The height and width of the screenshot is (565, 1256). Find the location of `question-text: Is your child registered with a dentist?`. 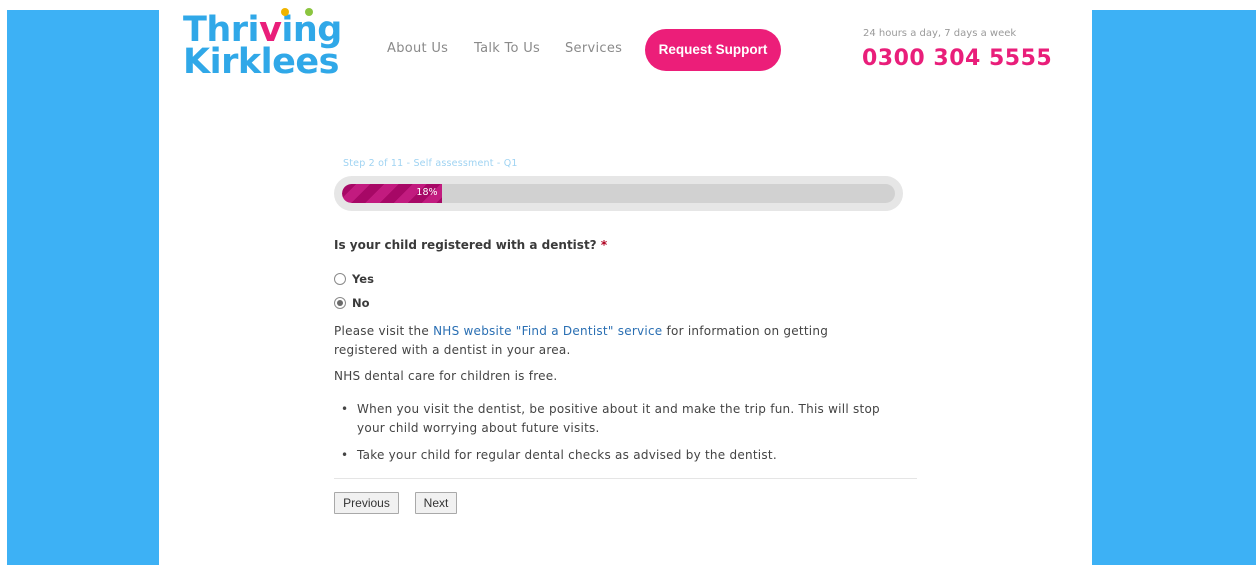

question-text: Is your child registered with a dentist? is located at coordinates (465, 245).